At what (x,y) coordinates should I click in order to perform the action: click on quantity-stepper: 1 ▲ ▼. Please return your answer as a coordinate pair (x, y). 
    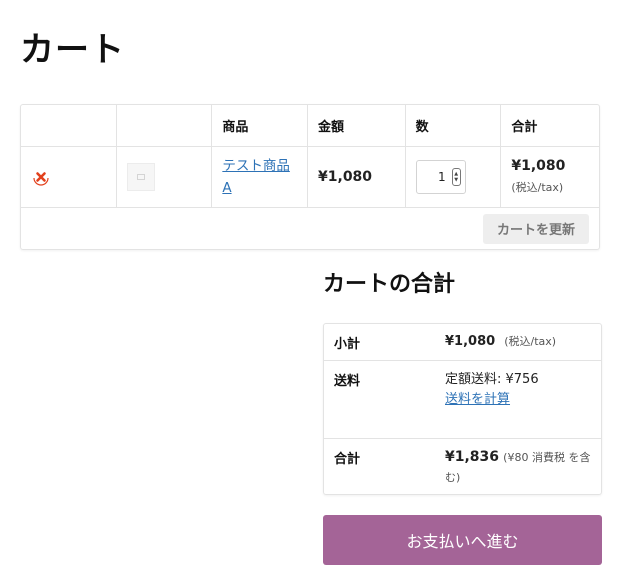
    Looking at the image, I should click on (440, 177).